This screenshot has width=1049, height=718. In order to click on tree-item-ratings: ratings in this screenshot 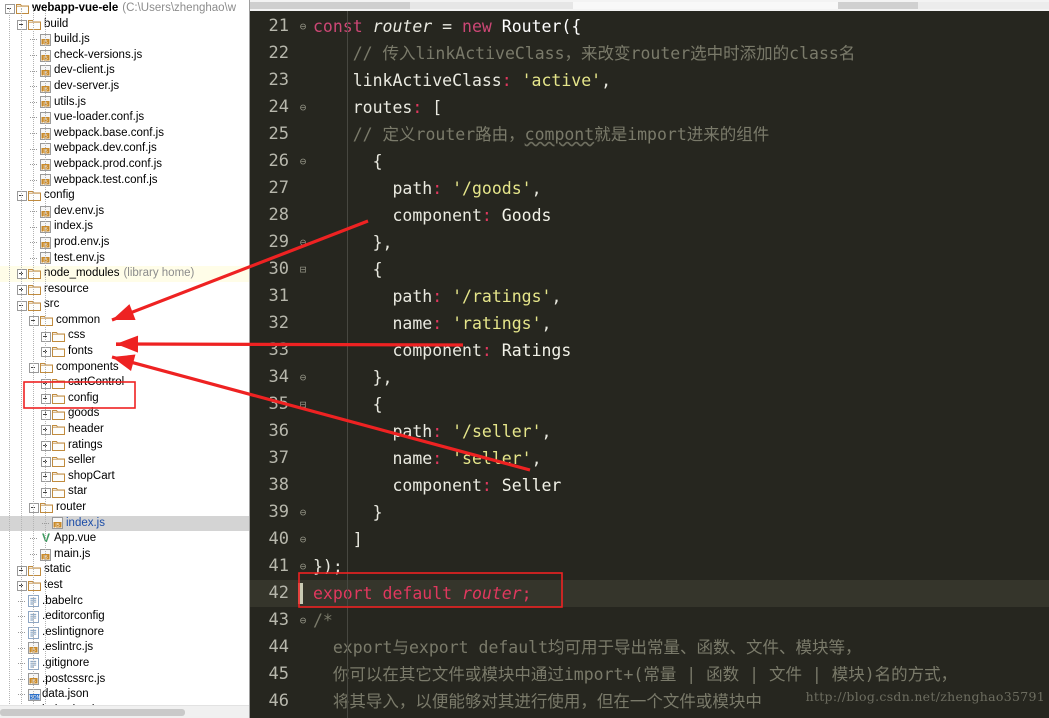, I will do `click(125, 446)`.